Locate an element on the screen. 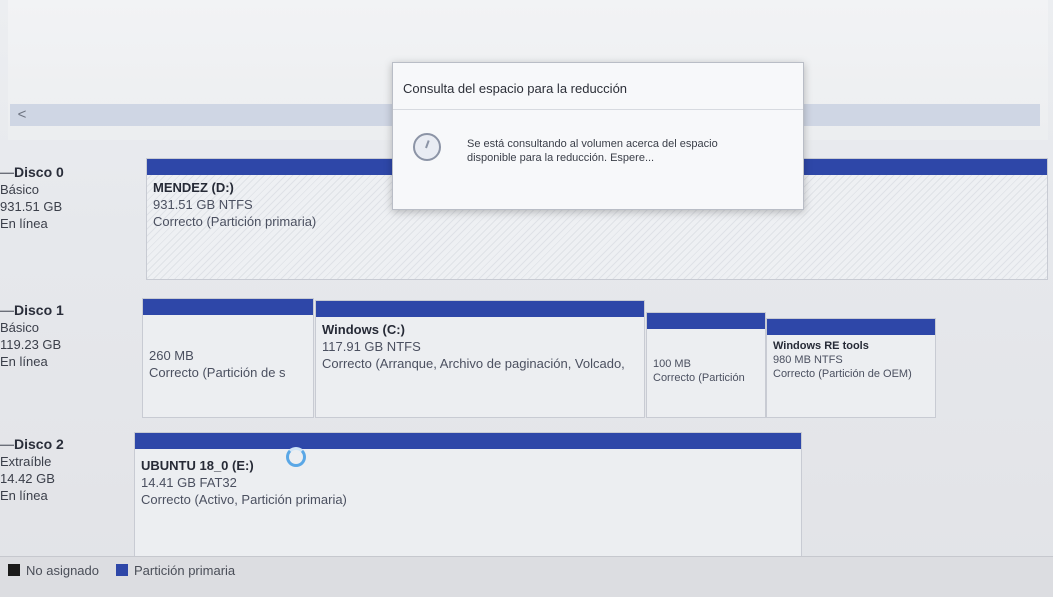  disk-0-label: Disco 0 Básico 931.51 GB En línea is located at coordinates (65, 198).